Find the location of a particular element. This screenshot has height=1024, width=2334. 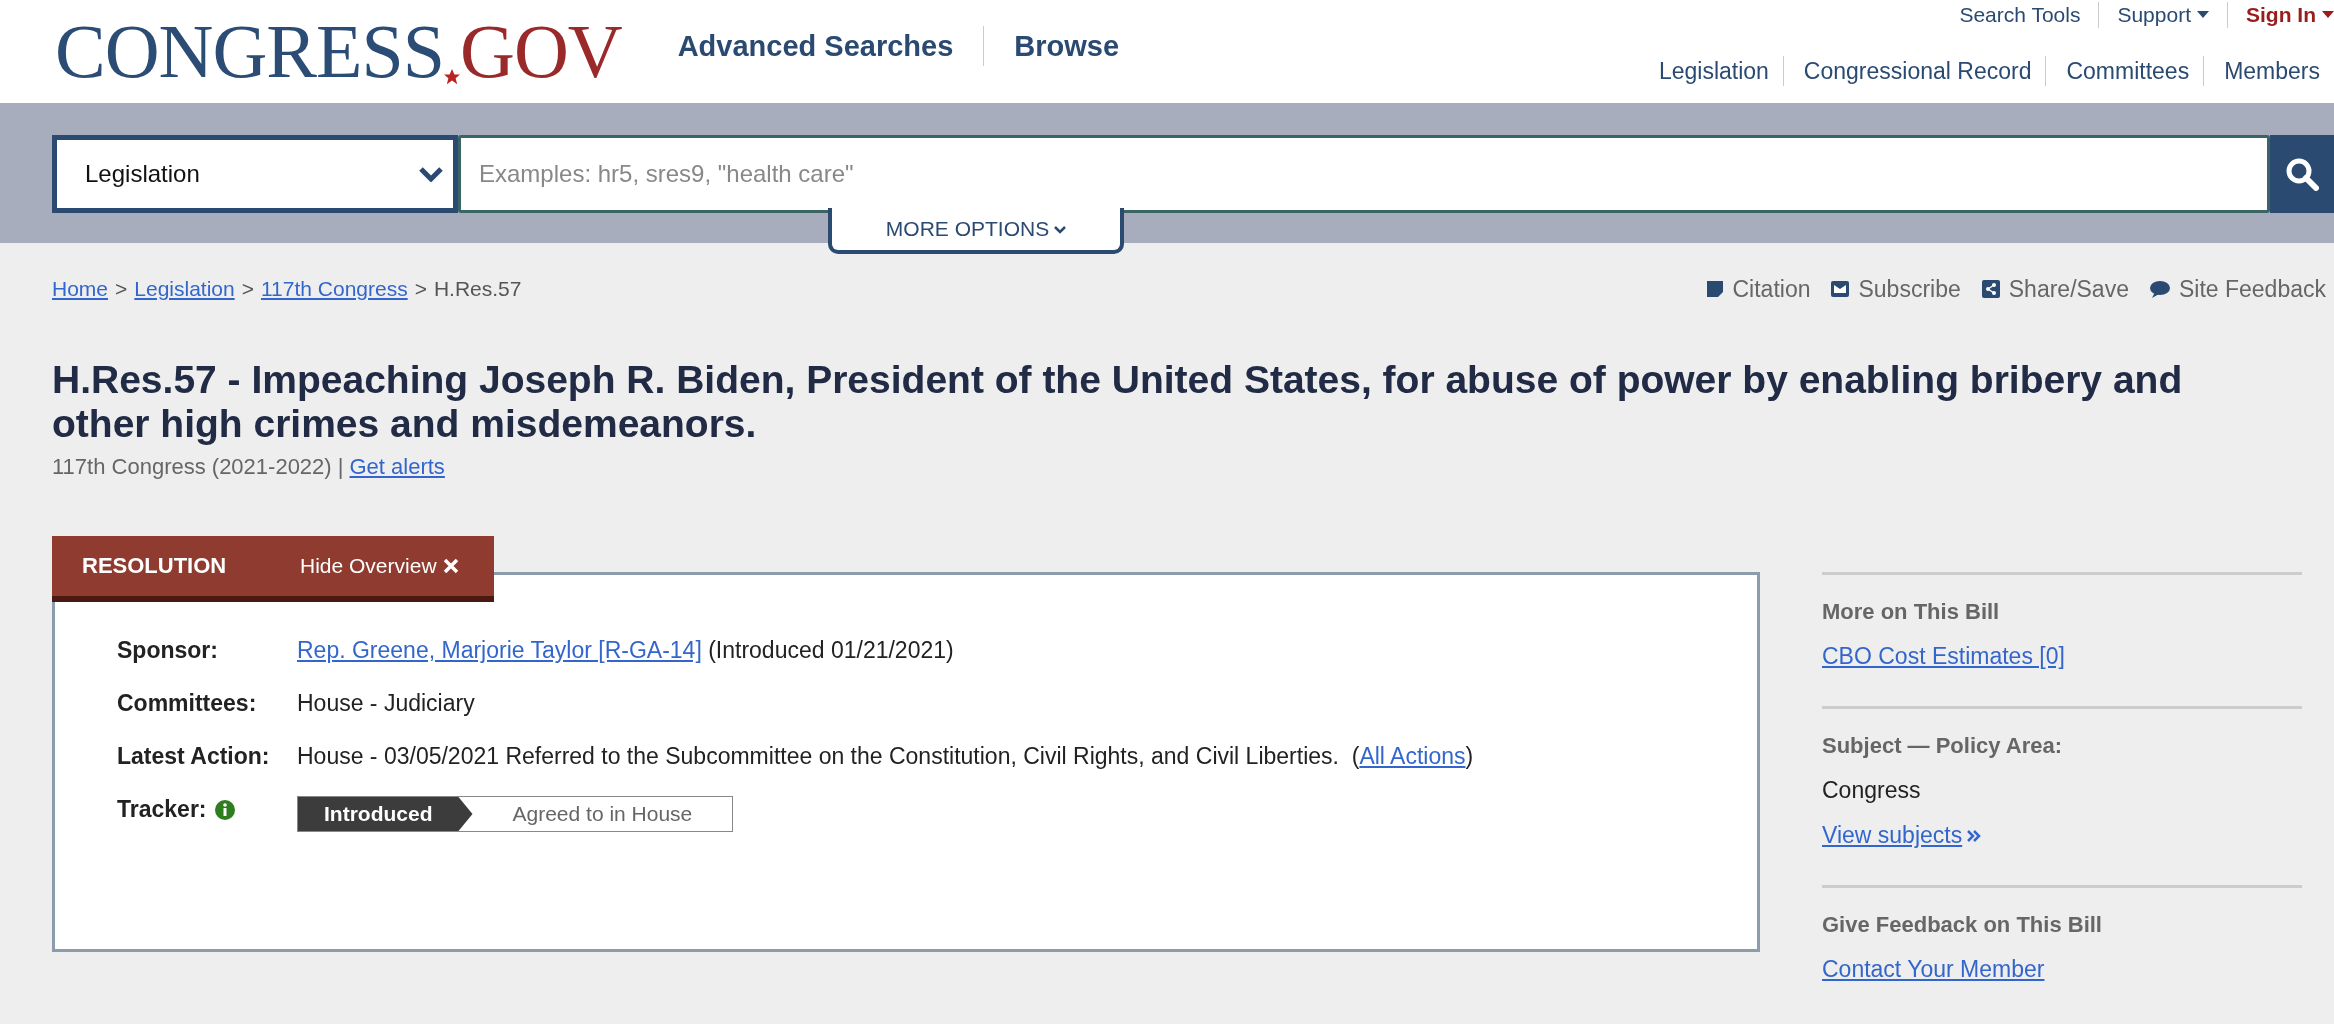

envelope-icon is located at coordinates (1840, 289).